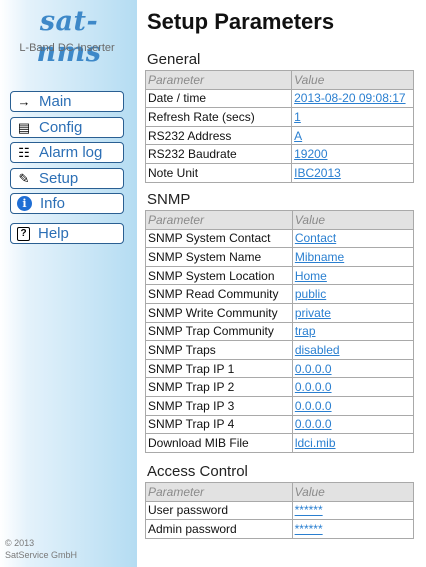  I want to click on nav-config-button: ▤ Config, so click(67, 127).